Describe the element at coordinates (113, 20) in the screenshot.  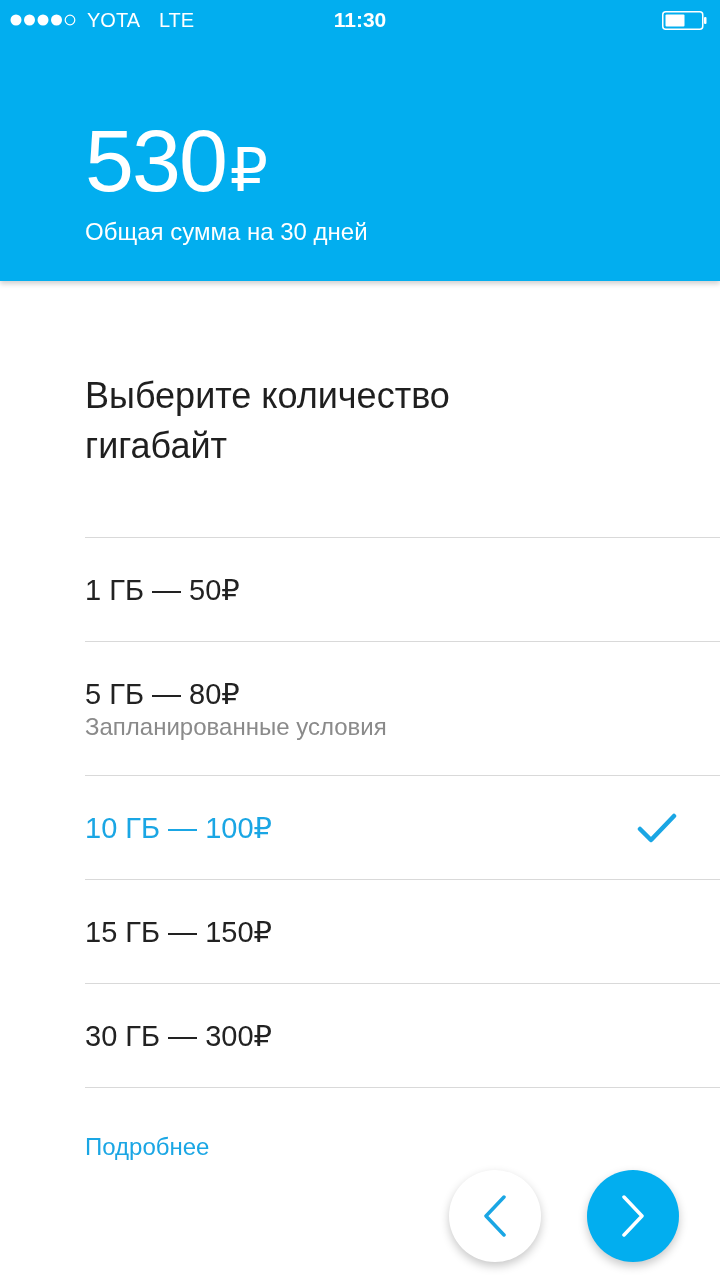
I see `carrier-name: YOTA` at that location.